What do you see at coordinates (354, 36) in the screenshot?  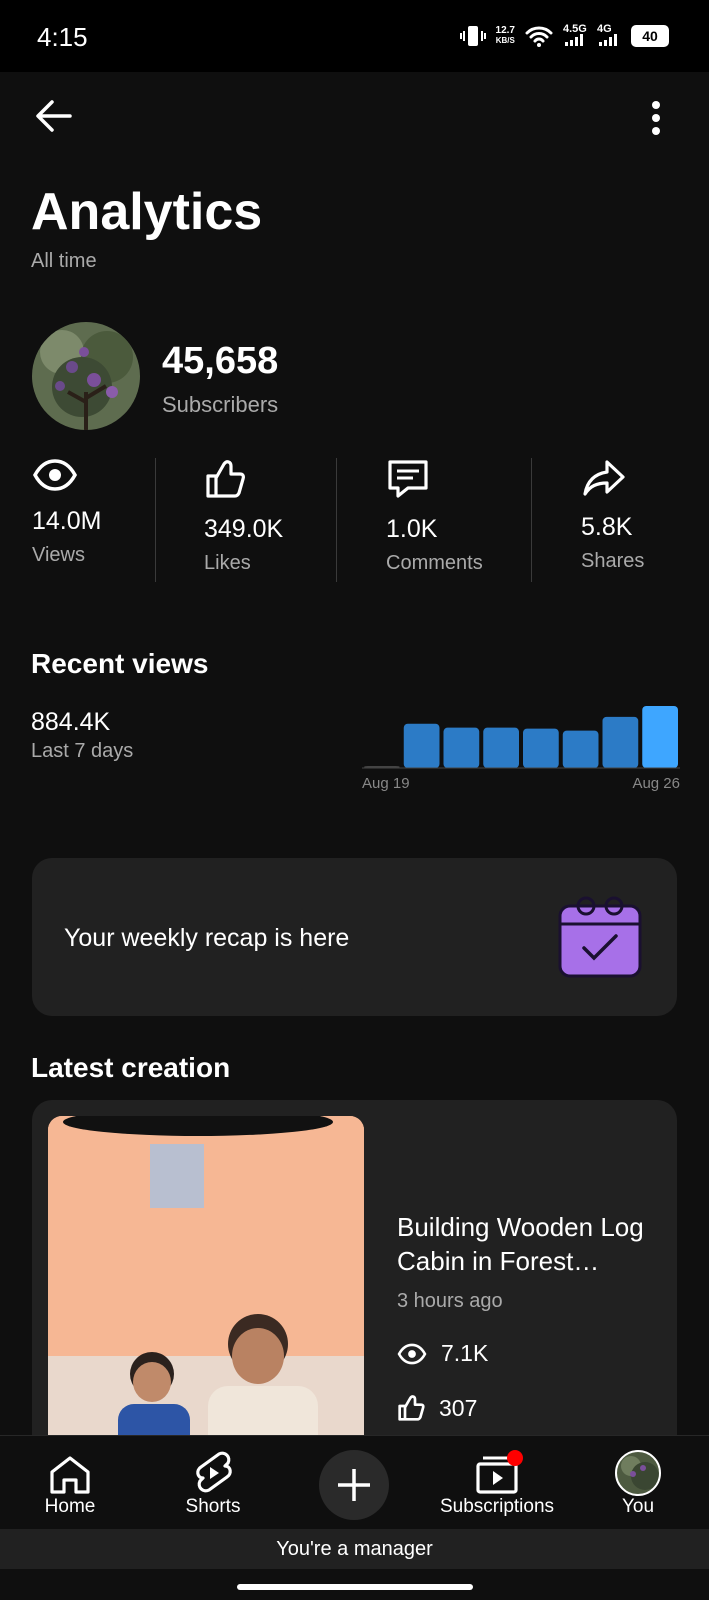 I see `status-bar: 4:15 12.7 KB/S 4.5G 4G 40` at bounding box center [354, 36].